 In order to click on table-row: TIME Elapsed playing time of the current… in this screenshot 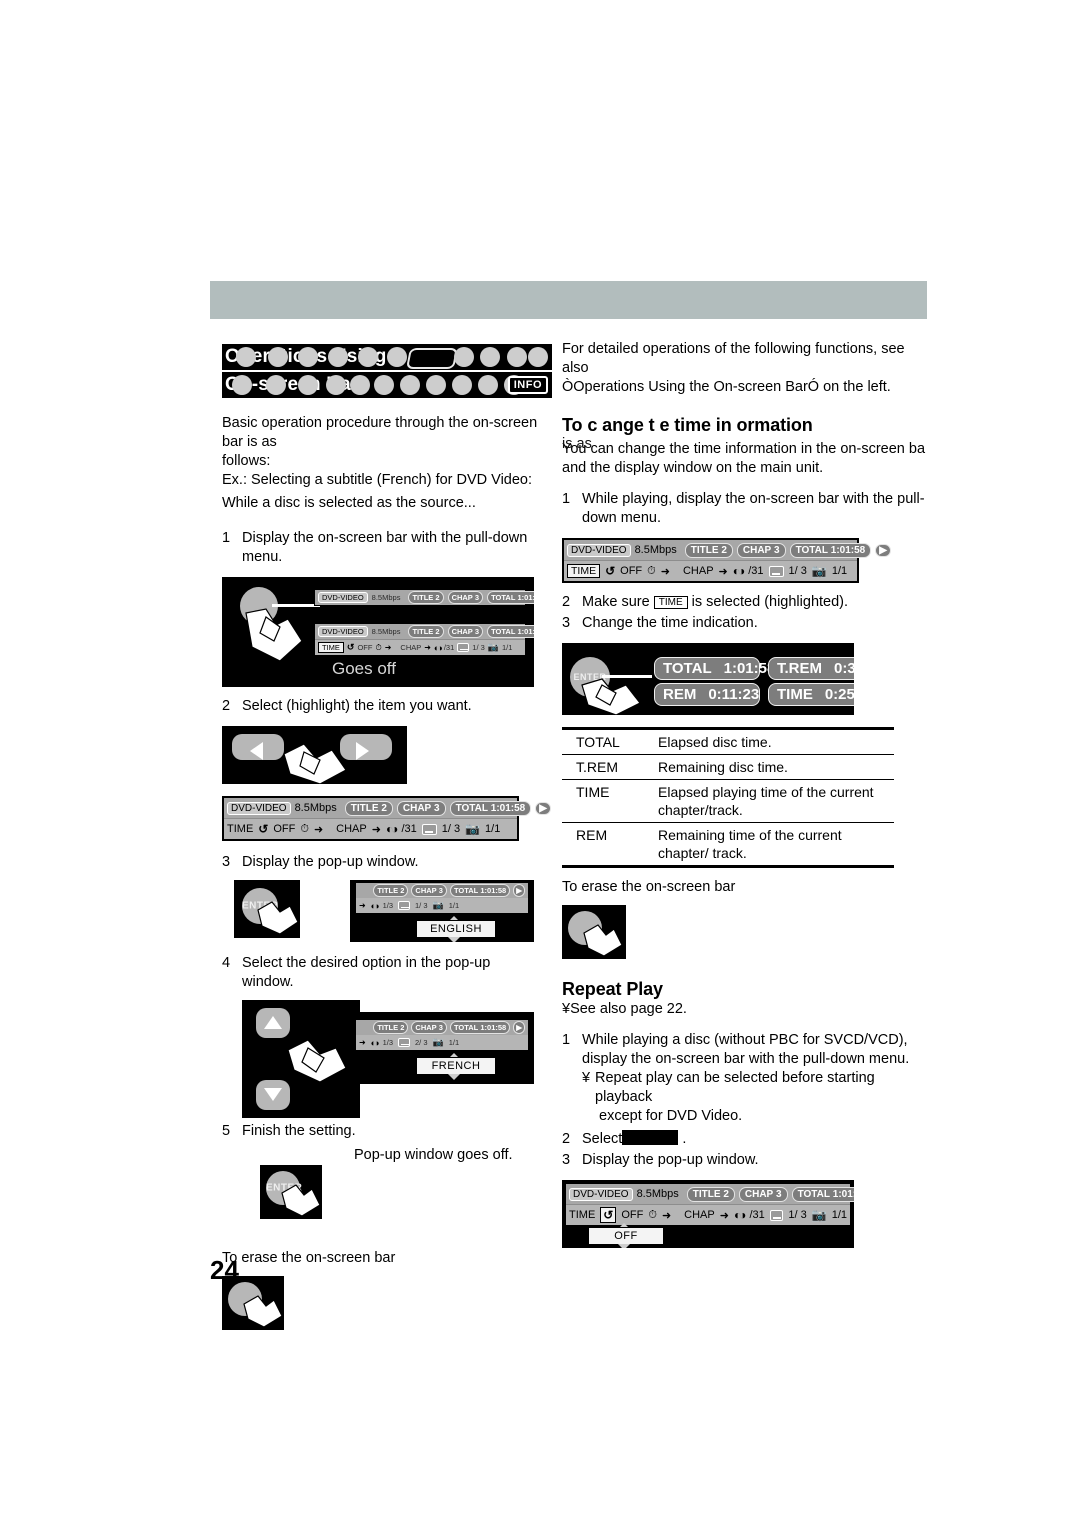, I will do `click(728, 801)`.